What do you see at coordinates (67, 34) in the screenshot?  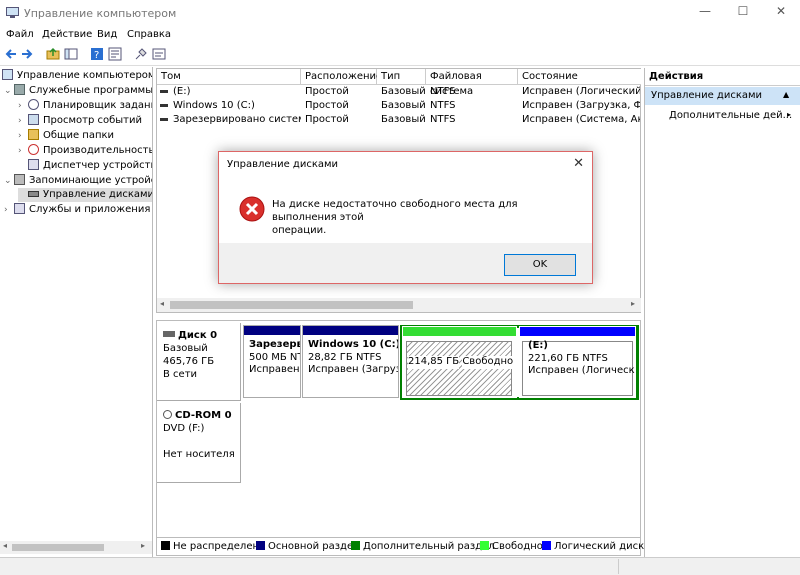 I see `menu-action: Действие` at bounding box center [67, 34].